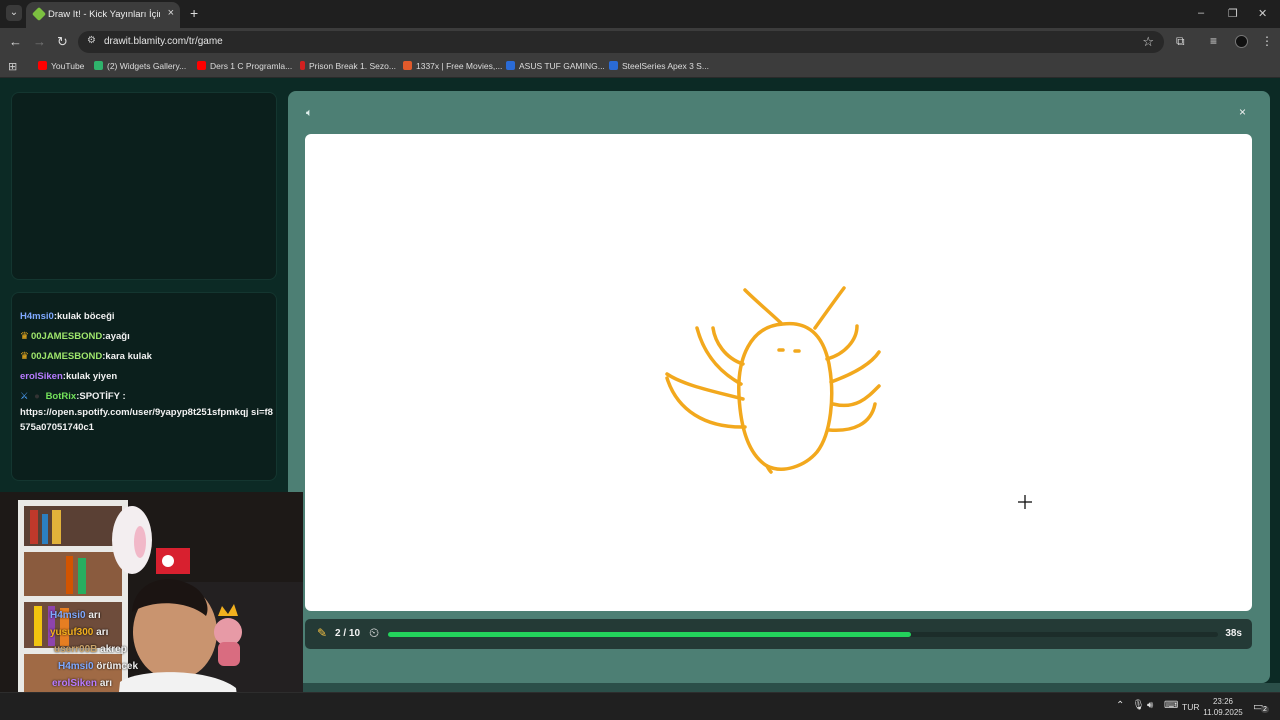 Image resolution: width=1280 pixels, height=720 pixels. I want to click on restore-button: ❐, so click(1233, 13).